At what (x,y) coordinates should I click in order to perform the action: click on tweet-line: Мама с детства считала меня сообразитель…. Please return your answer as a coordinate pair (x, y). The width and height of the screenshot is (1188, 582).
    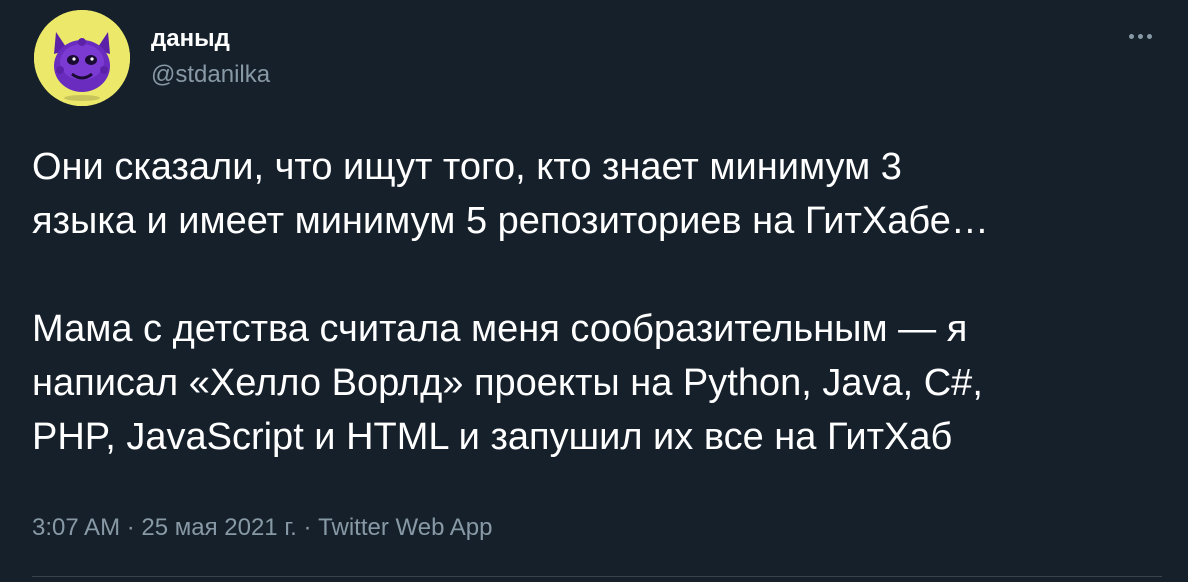
    Looking at the image, I should click on (500, 329).